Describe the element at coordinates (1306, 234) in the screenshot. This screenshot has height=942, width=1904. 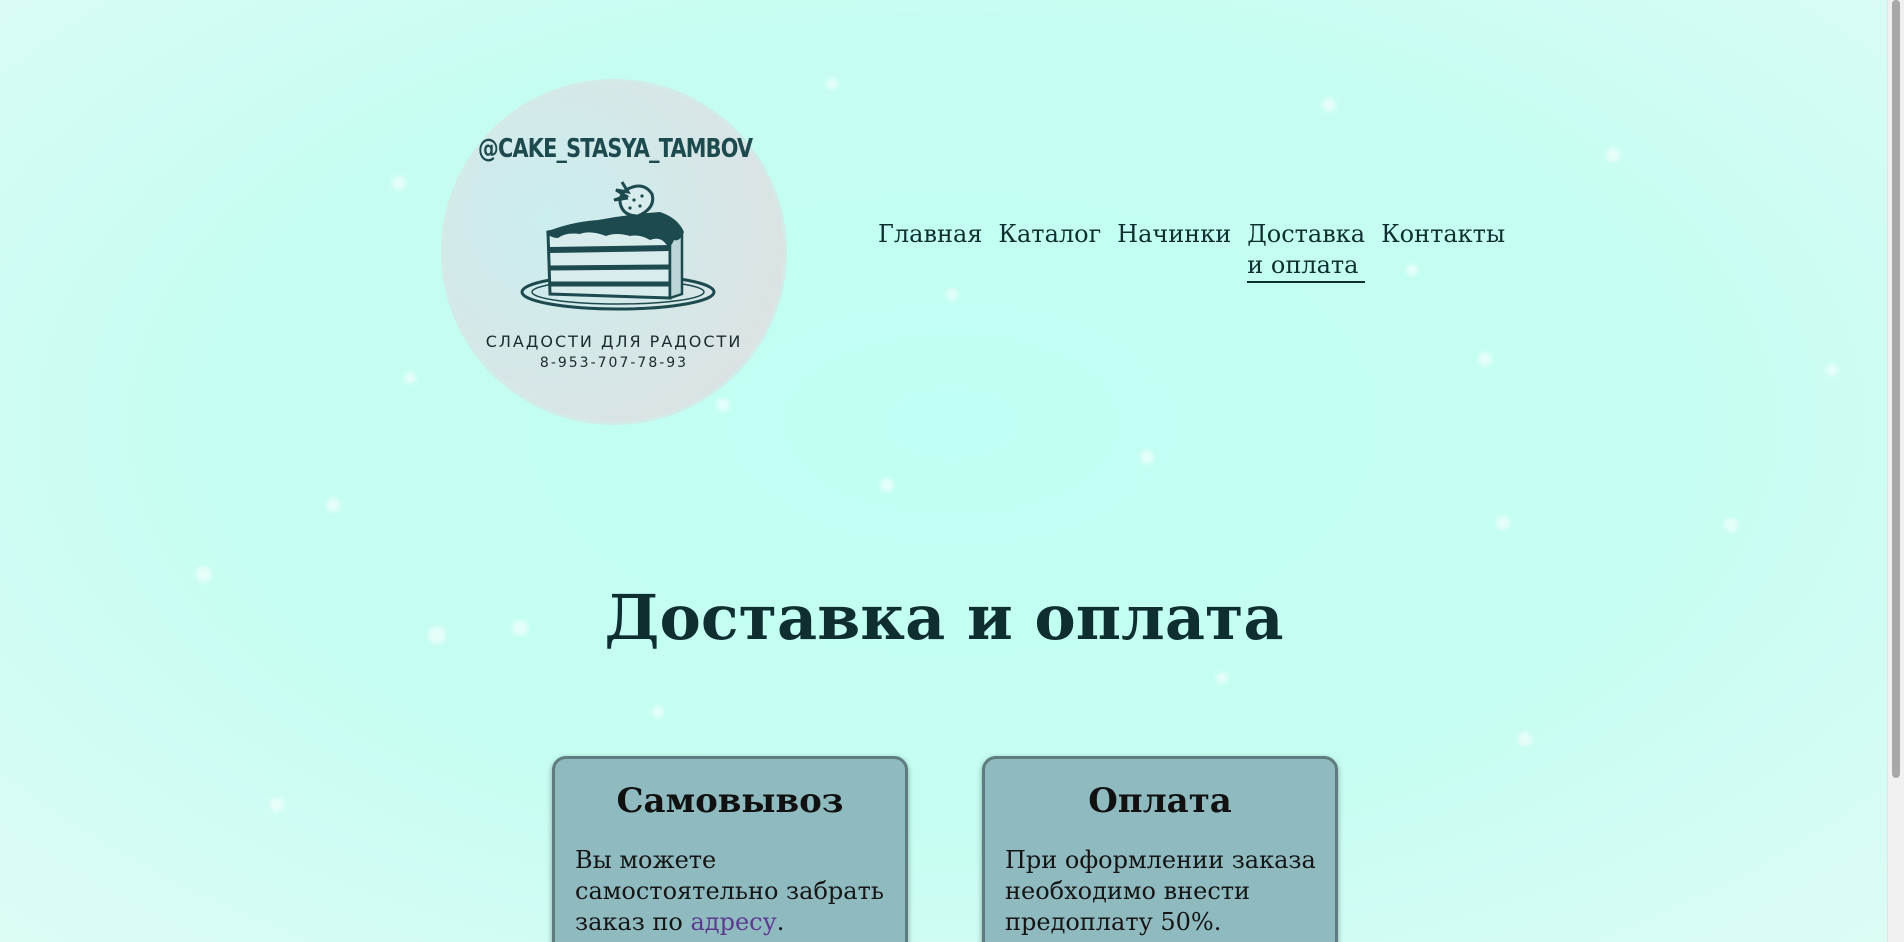
I see `nav-item-delivery-line1: Доставка` at that location.